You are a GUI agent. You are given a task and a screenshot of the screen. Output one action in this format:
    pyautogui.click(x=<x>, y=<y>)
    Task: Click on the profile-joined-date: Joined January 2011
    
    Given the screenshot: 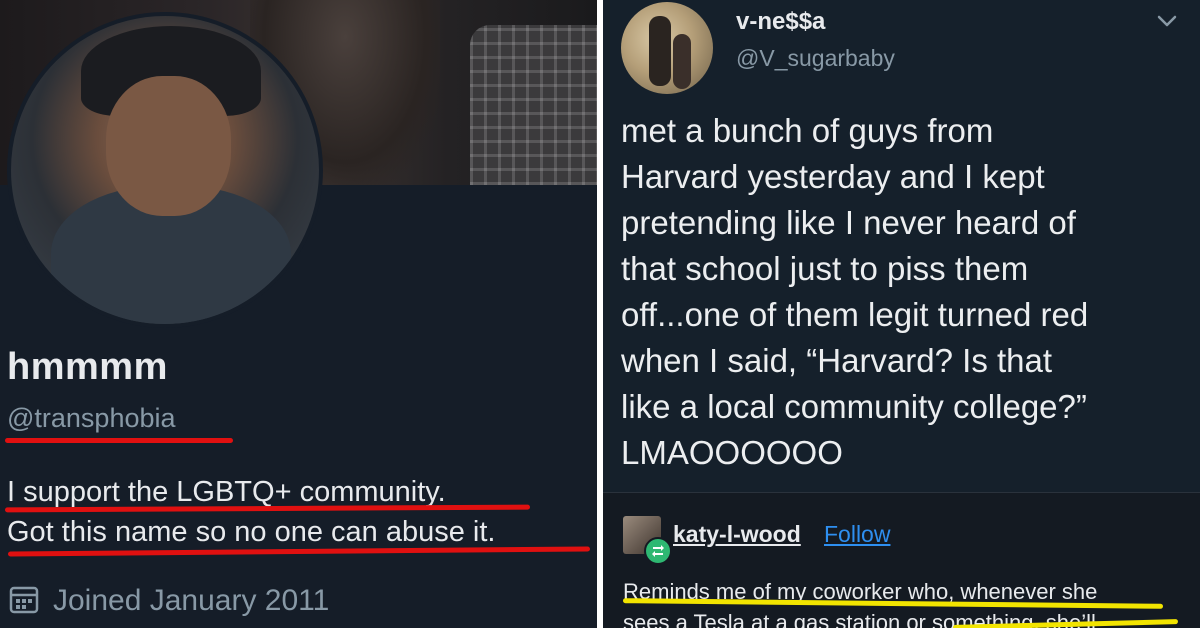 What is the action you would take?
    pyautogui.click(x=169, y=601)
    